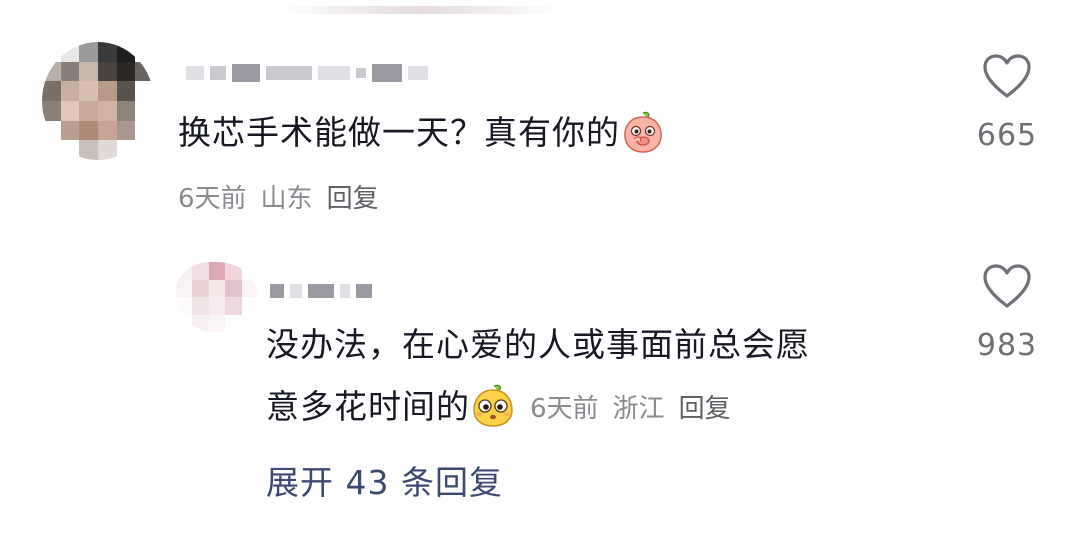 The height and width of the screenshot is (558, 1080). I want to click on peach-covering-mouth-emoji, so click(643, 132).